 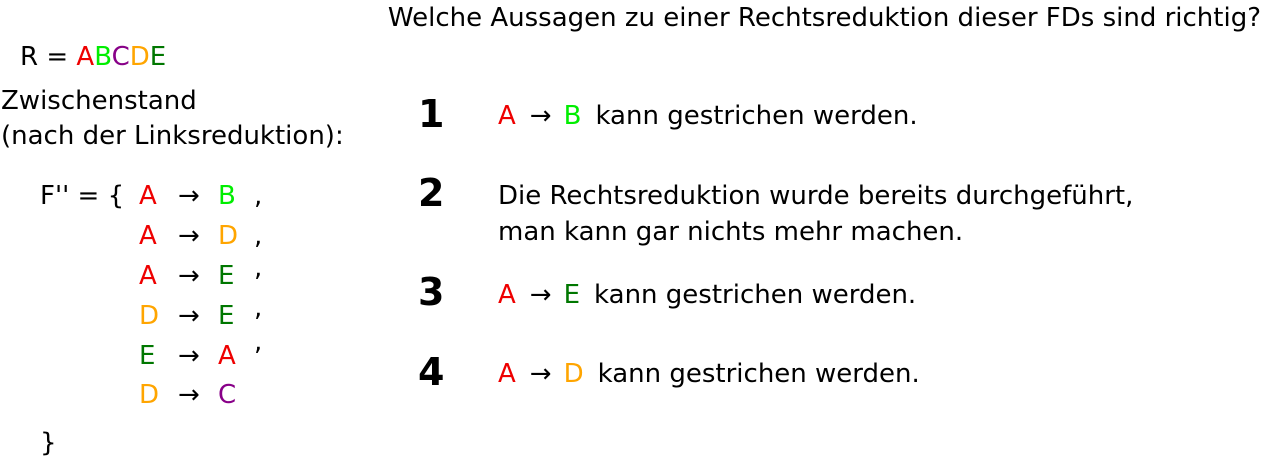 What do you see at coordinates (572, 295) in the screenshot?
I see `option-rhs: E` at bounding box center [572, 295].